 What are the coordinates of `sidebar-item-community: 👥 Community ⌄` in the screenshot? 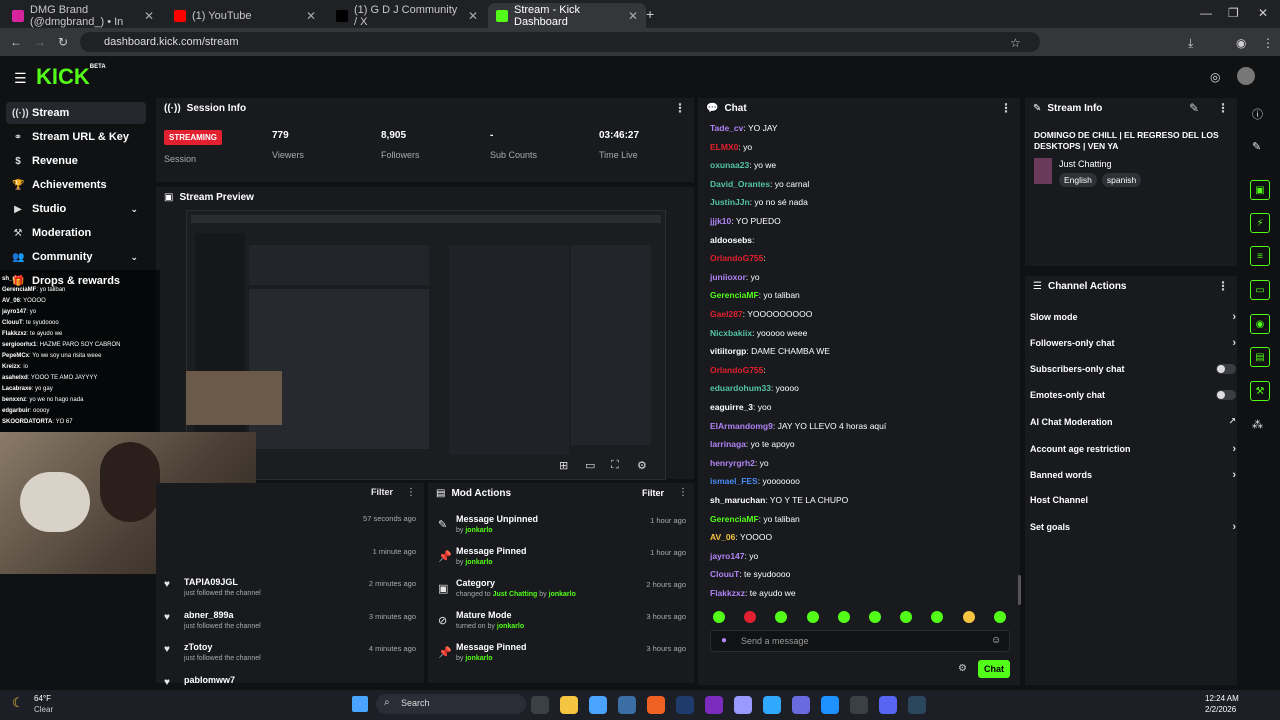 It's located at (76, 257).